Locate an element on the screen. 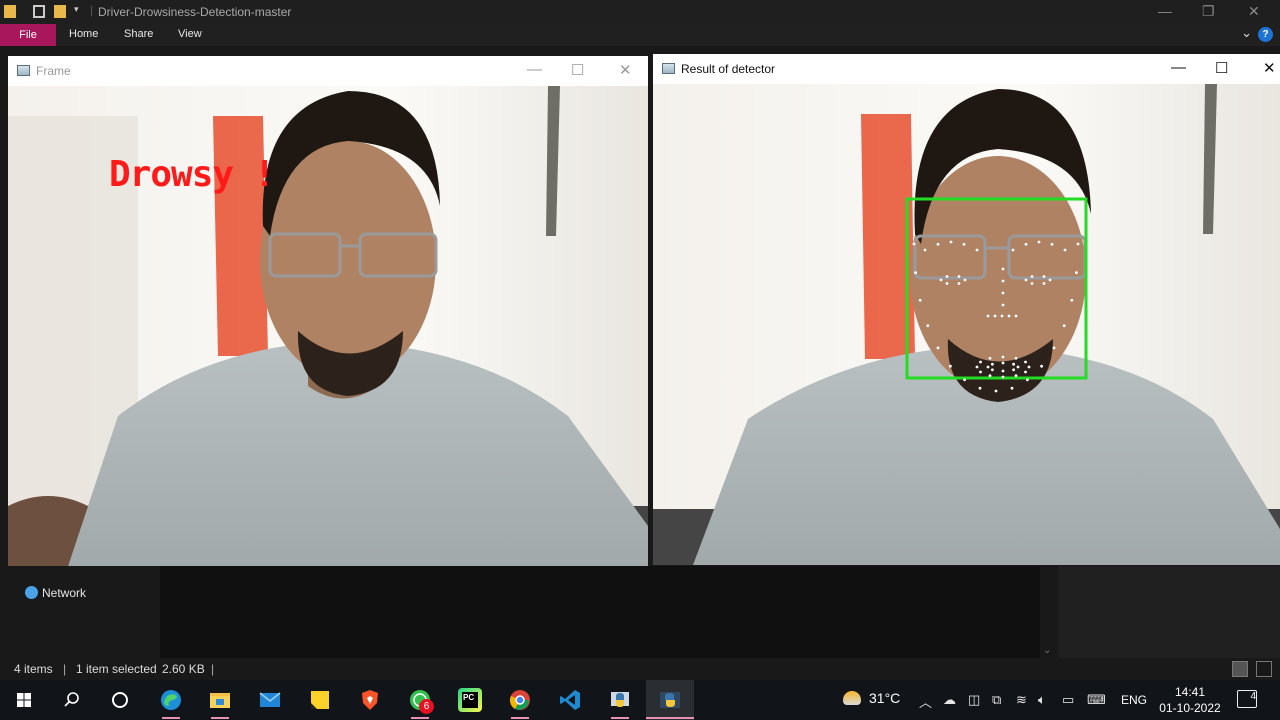 This screenshot has height=720, width=1280. detector-titlebar: Result of detector — ☐ ✕ is located at coordinates (966, 69).